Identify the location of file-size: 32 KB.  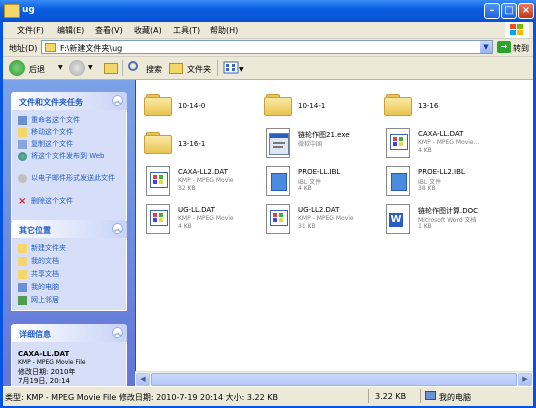
(187, 188).